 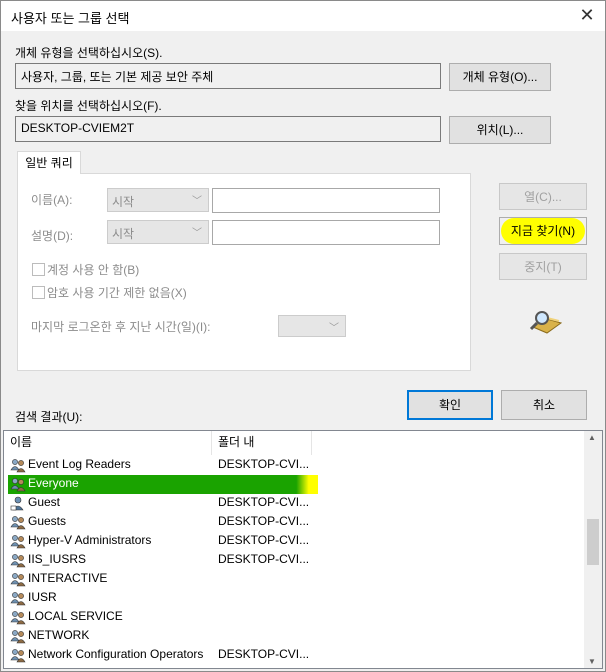 I want to click on result-name: Everyone, so click(x=53, y=483).